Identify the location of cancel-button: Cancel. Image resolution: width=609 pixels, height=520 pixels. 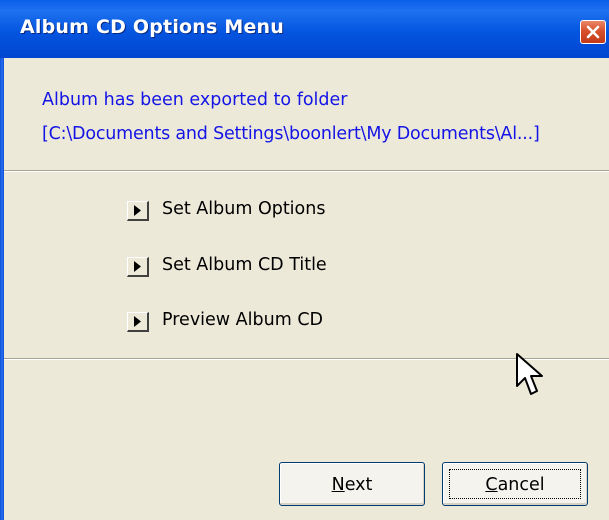
(515, 484).